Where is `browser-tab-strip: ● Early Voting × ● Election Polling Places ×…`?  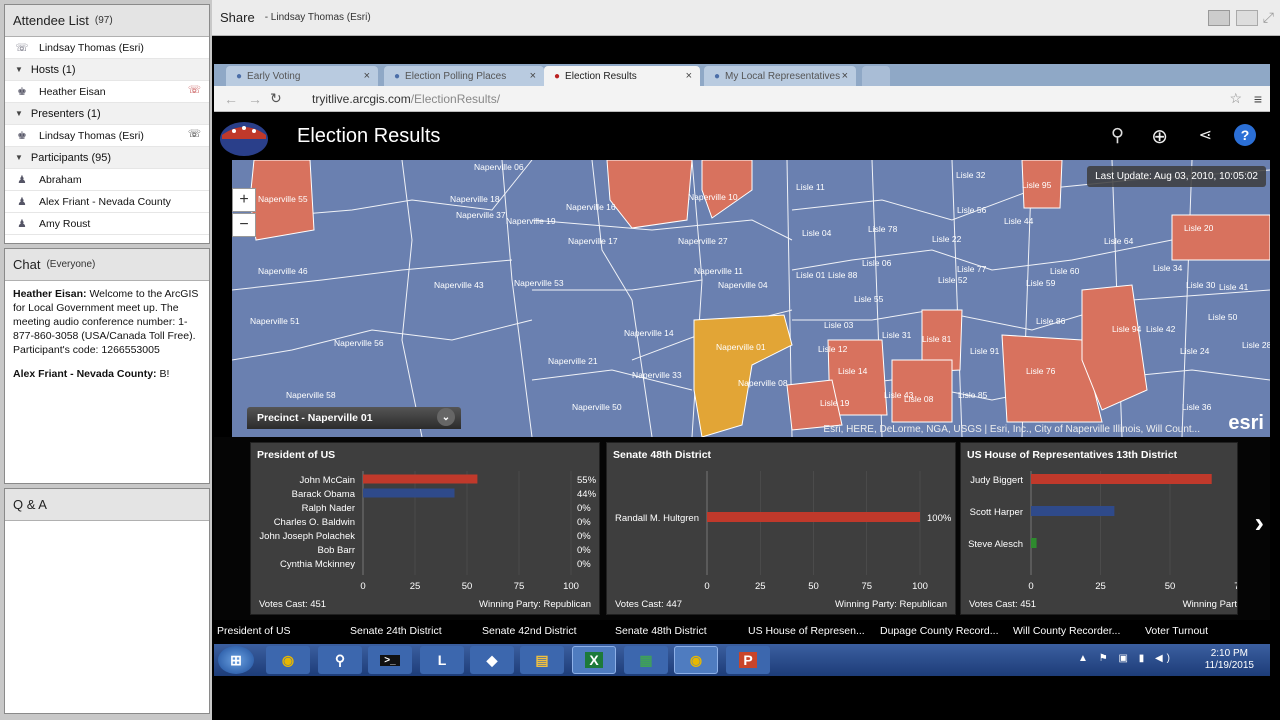 browser-tab-strip: ● Early Voting × ● Election Polling Places ×… is located at coordinates (742, 75).